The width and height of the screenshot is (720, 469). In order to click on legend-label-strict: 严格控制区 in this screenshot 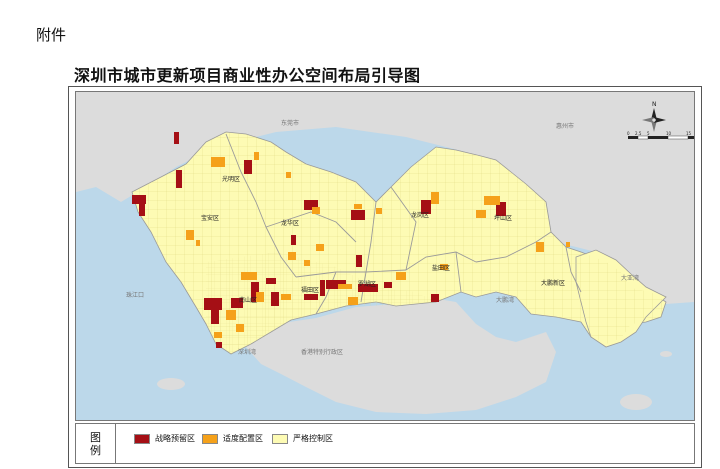, I will do `click(313, 438)`.